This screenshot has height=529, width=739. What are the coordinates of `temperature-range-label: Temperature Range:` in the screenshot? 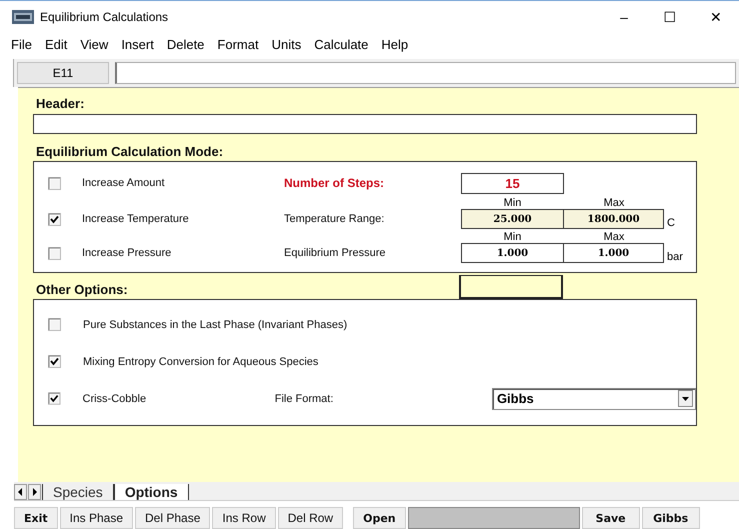 It's located at (335, 219).